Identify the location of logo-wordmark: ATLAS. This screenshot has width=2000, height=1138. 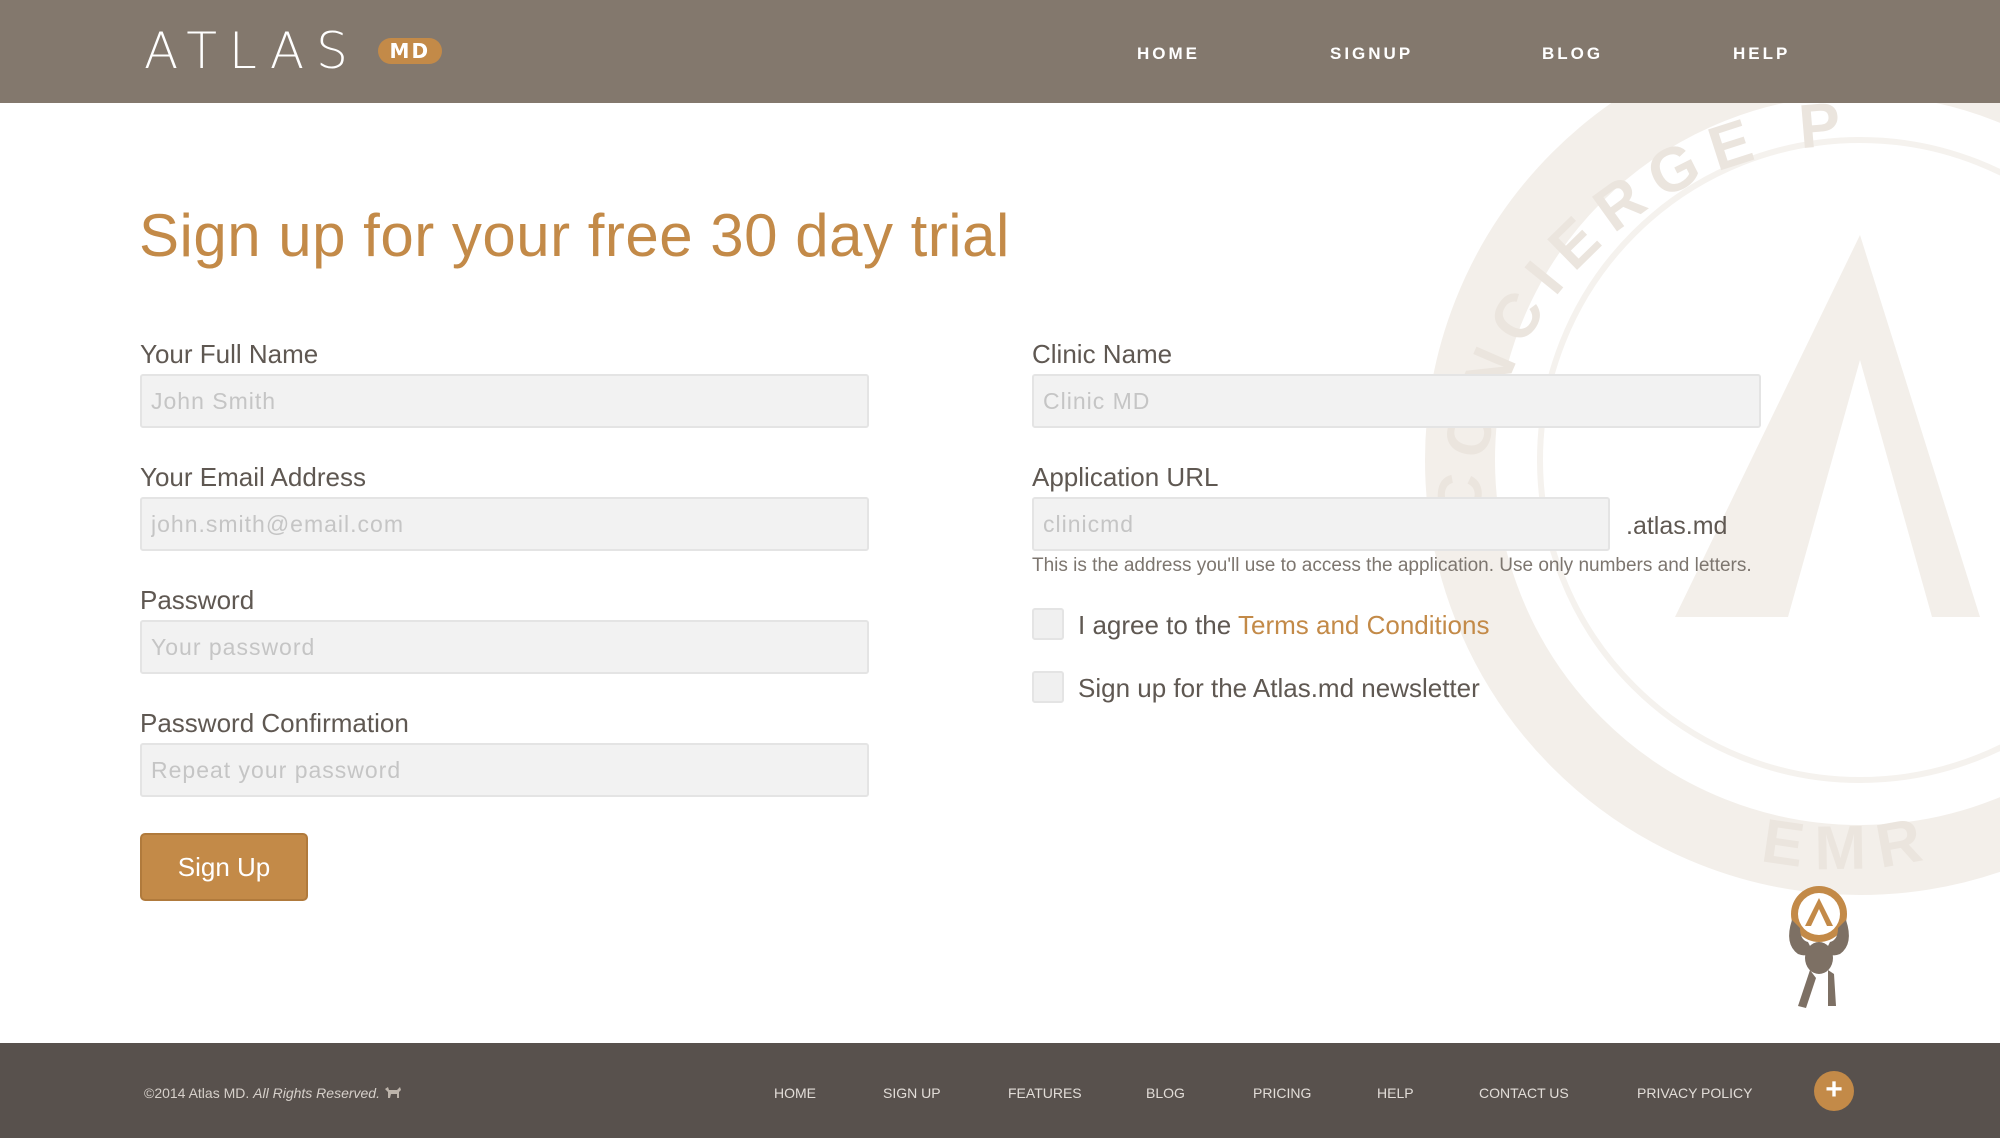
(252, 51).